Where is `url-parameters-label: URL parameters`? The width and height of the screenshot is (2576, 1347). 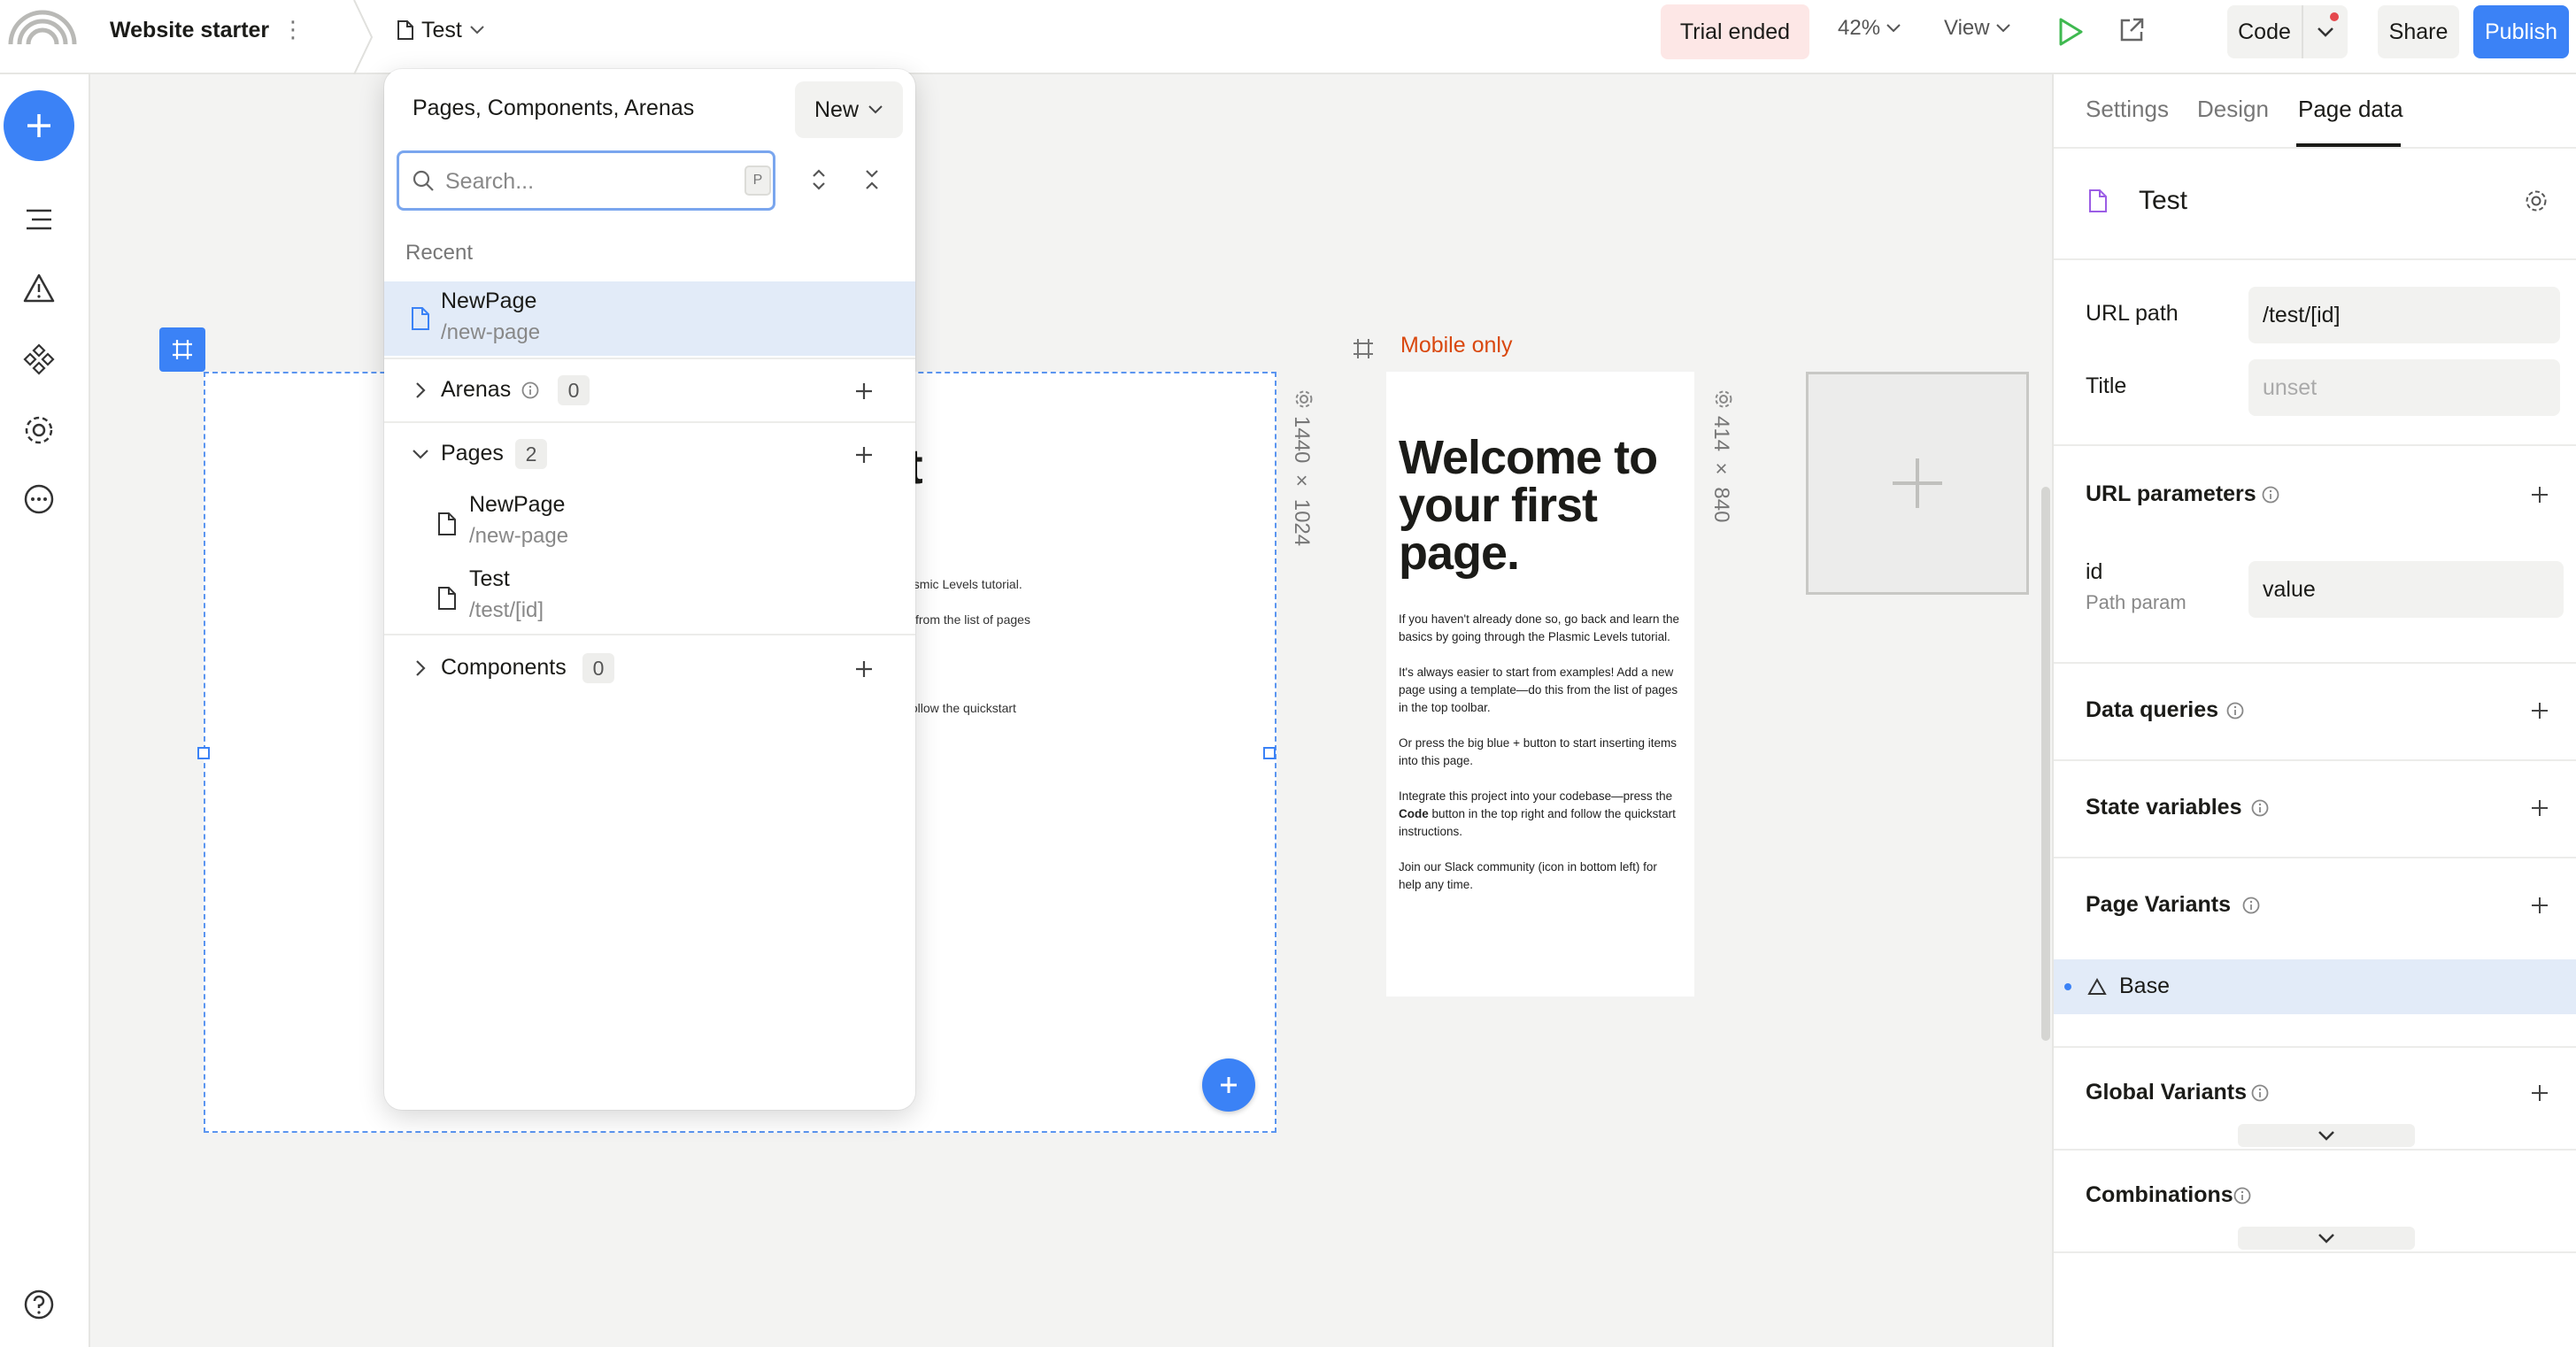
url-parameters-label: URL parameters is located at coordinates (2171, 493).